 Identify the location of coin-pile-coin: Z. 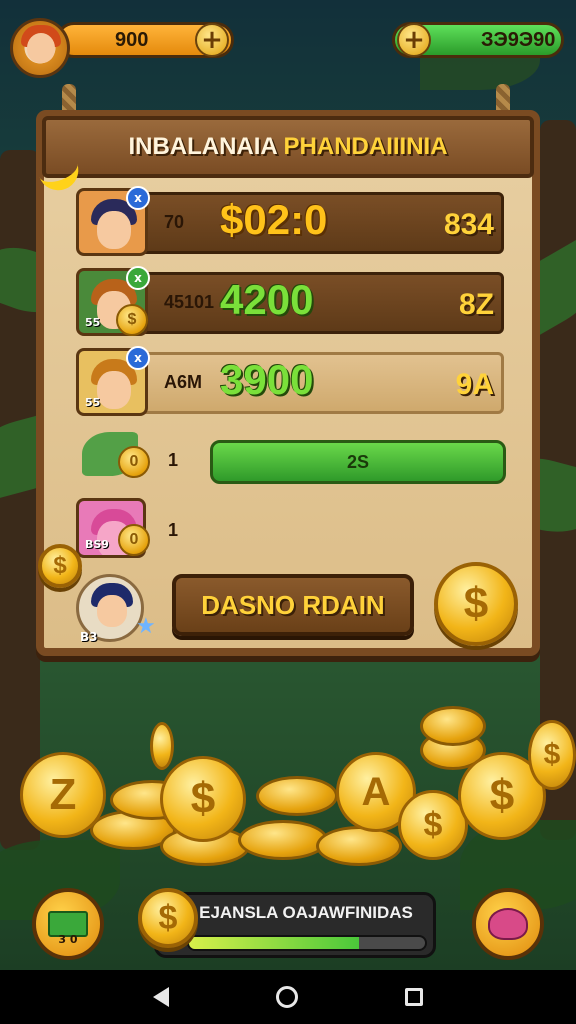
(63, 795).